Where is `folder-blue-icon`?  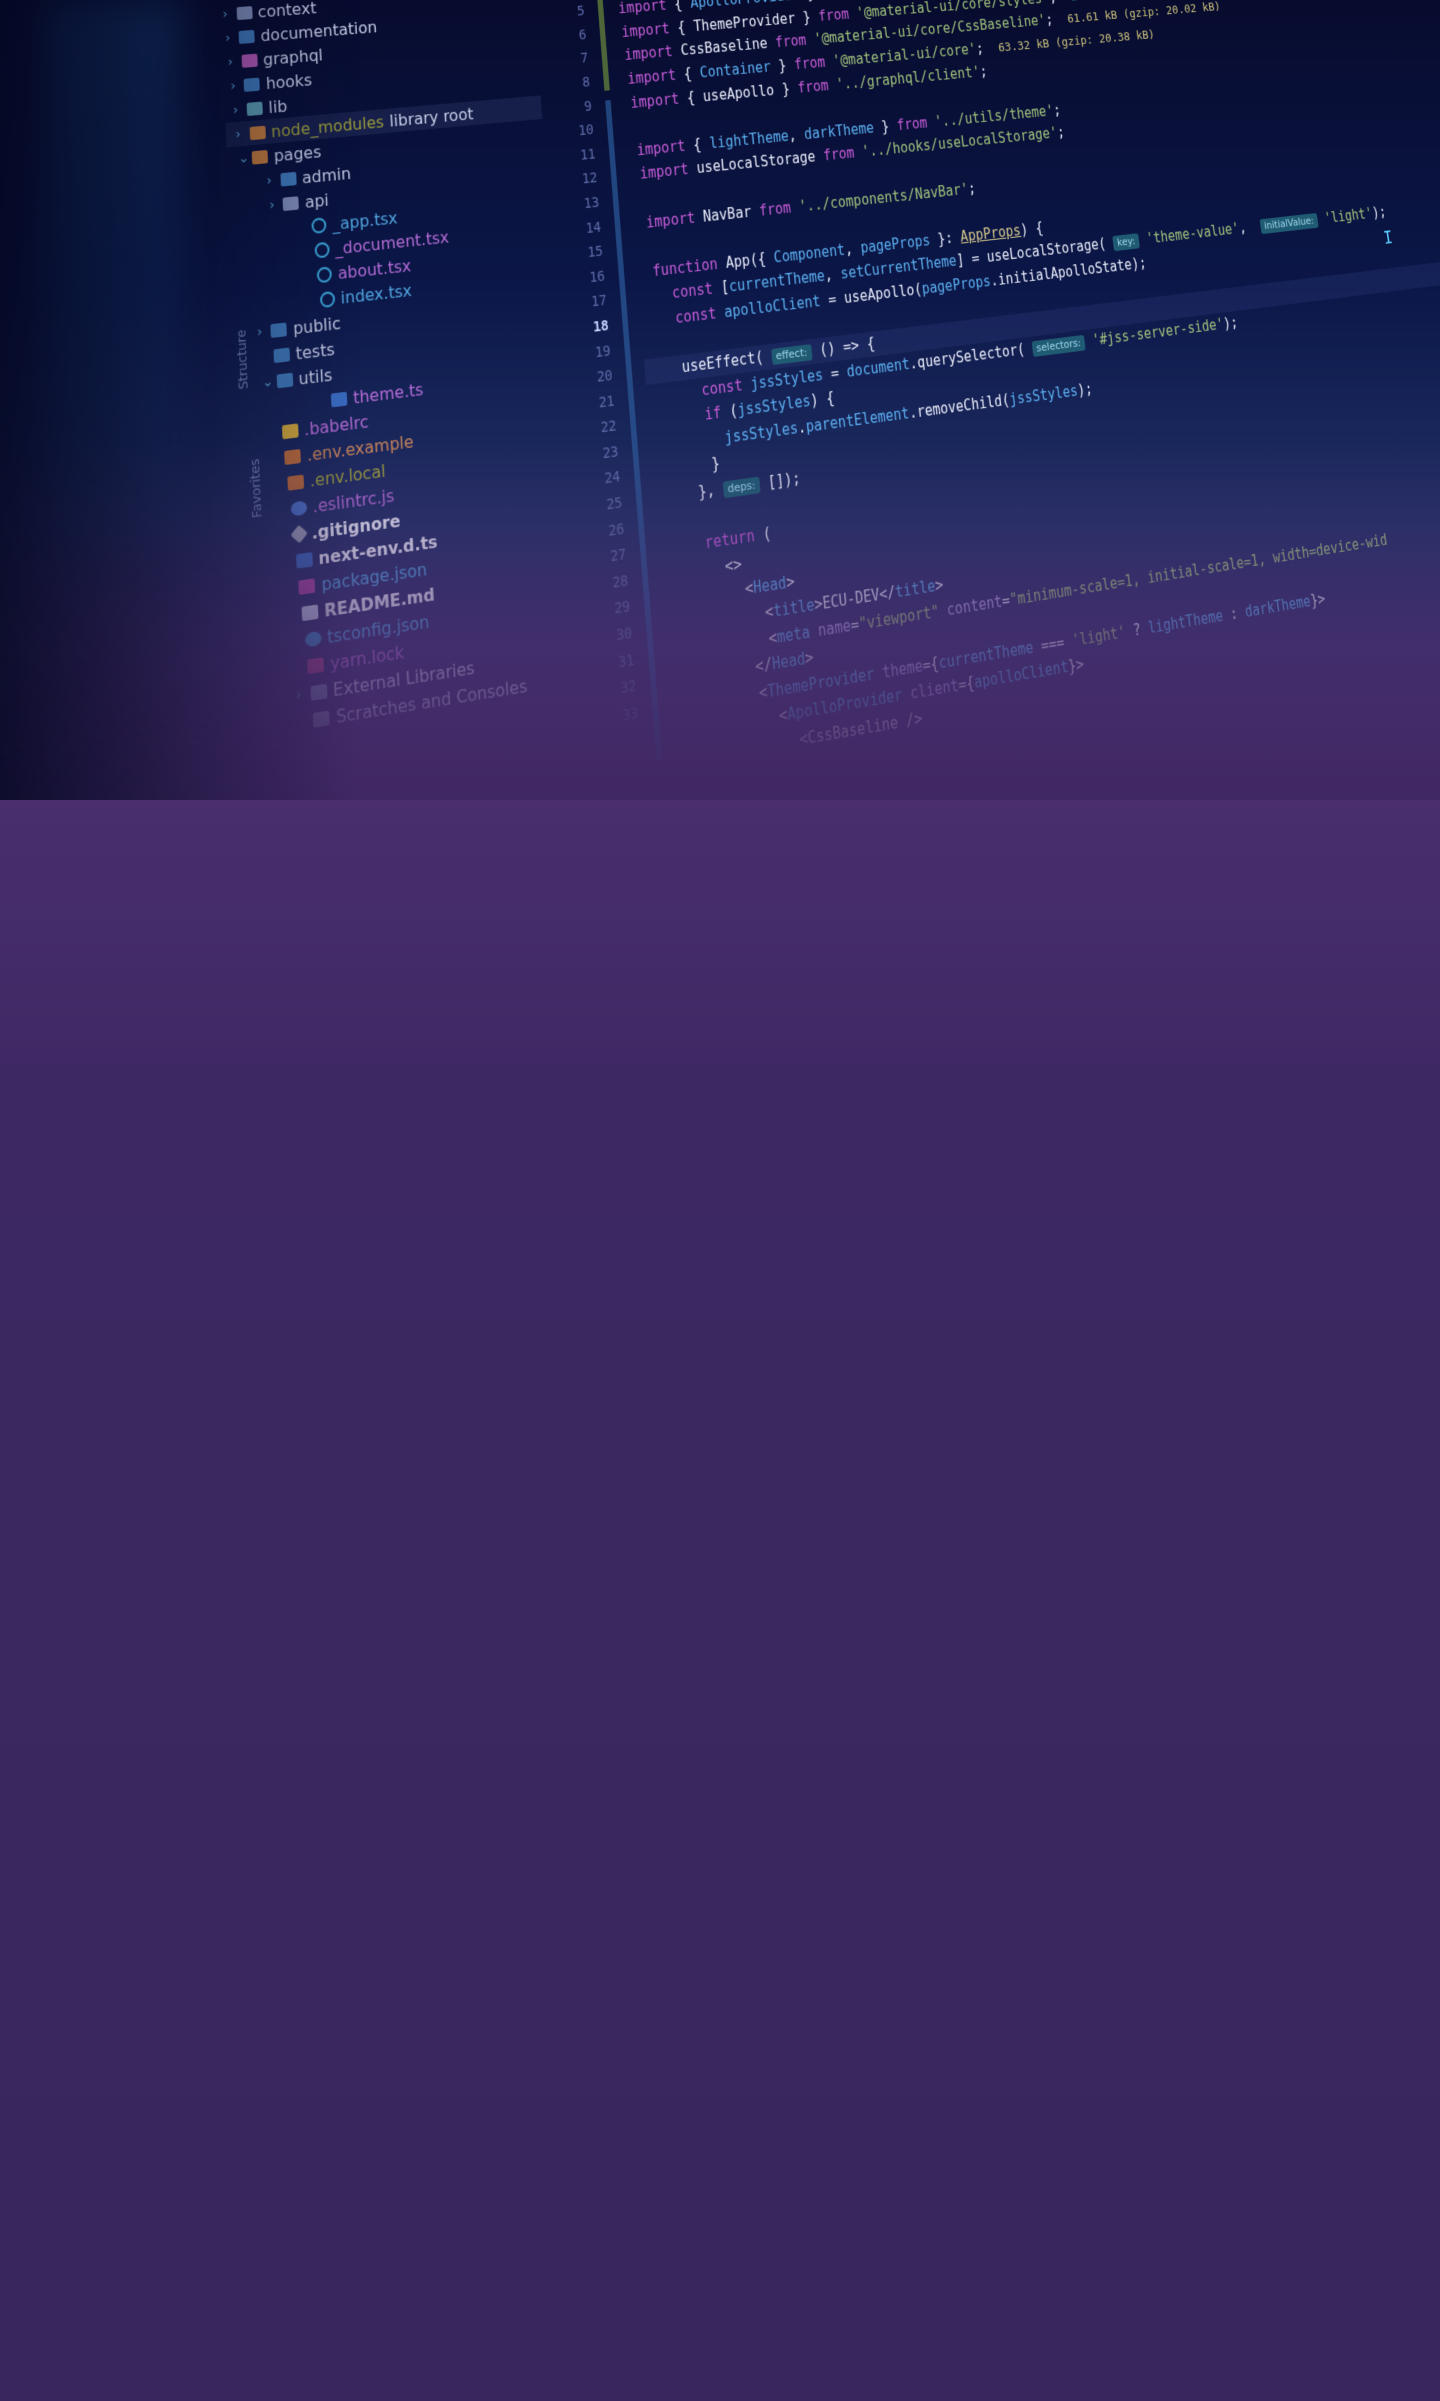 folder-blue-icon is located at coordinates (252, 84).